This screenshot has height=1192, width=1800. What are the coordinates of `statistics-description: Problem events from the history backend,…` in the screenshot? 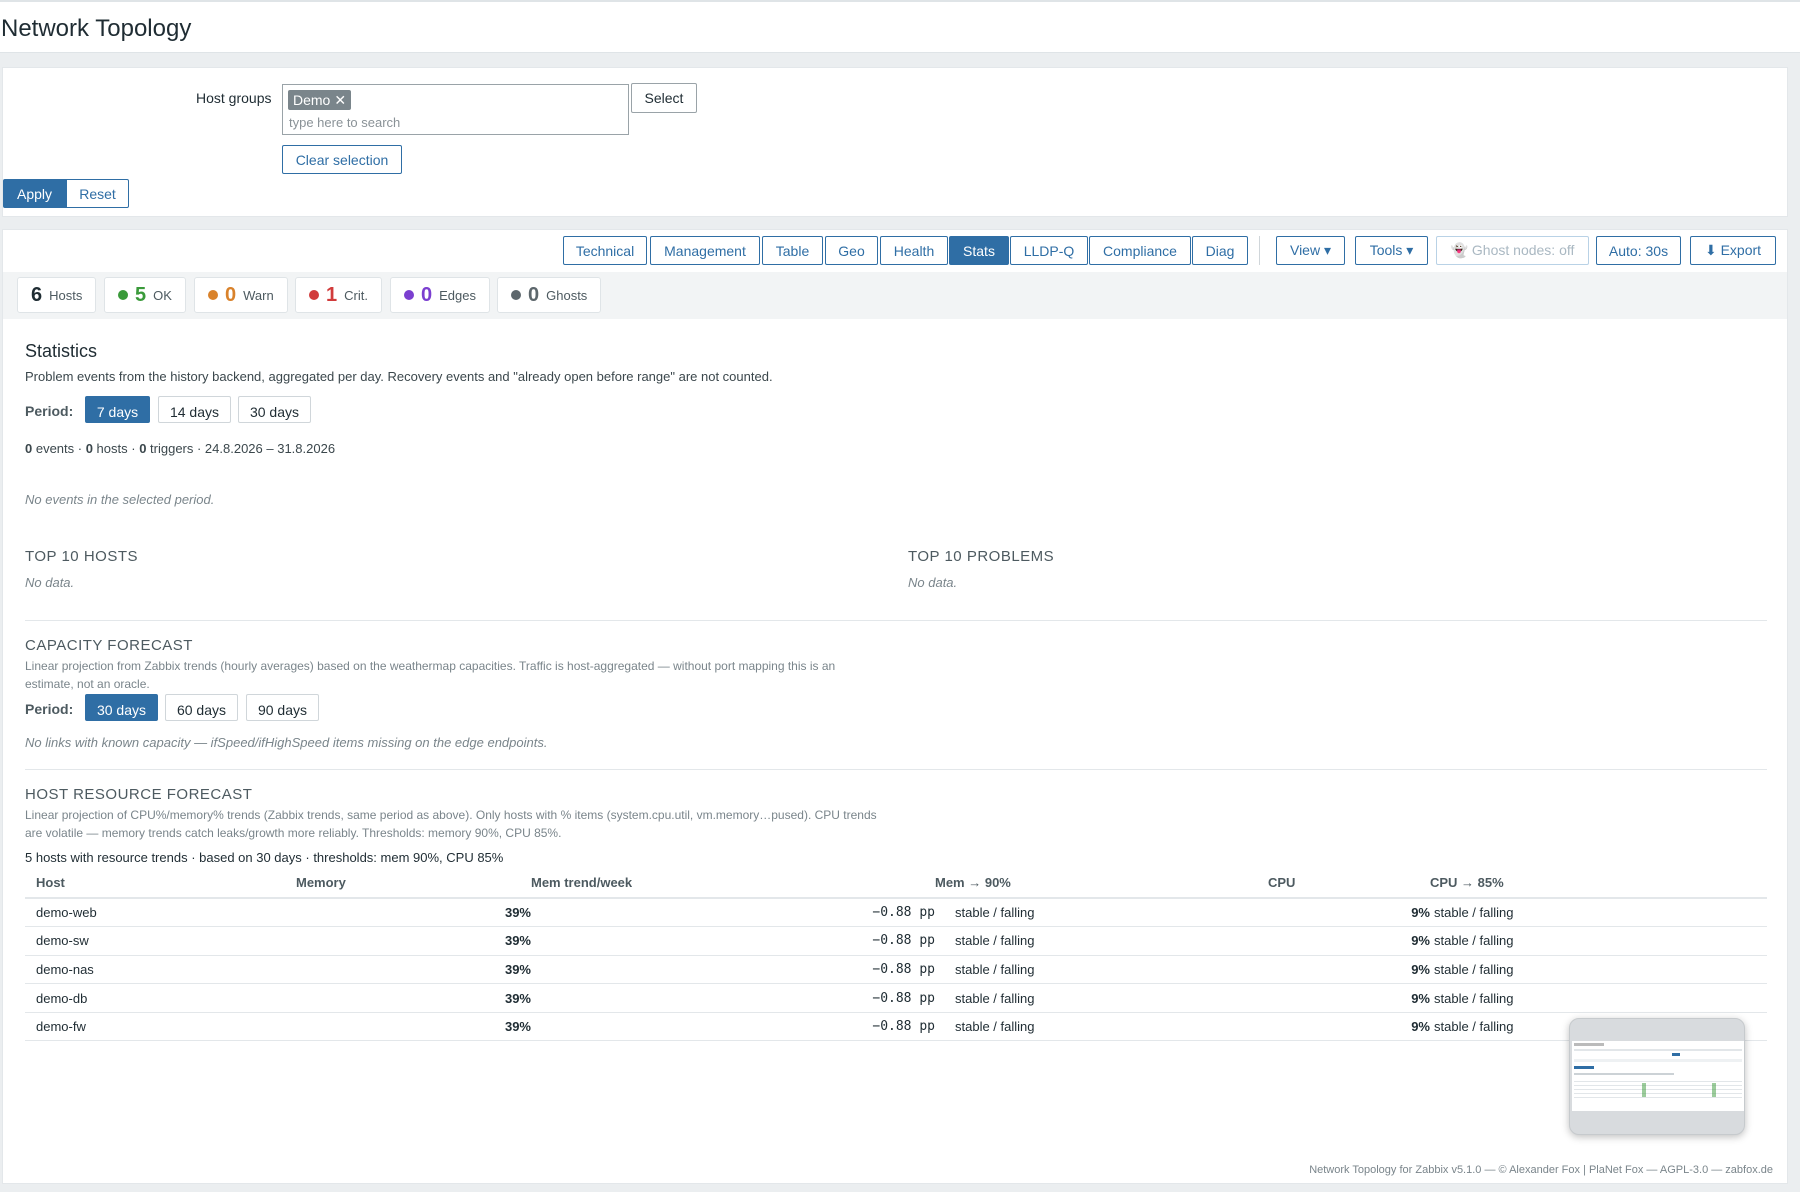 It's located at (399, 376).